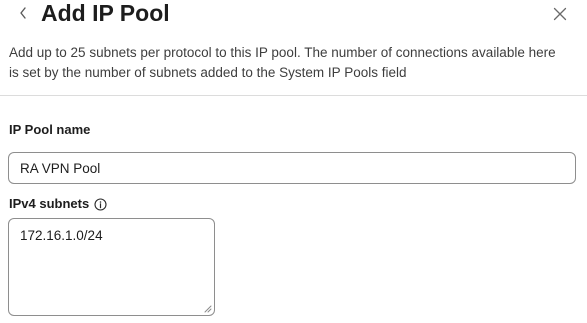 Image resolution: width=587 pixels, height=323 pixels. I want to click on close-button, so click(560, 14).